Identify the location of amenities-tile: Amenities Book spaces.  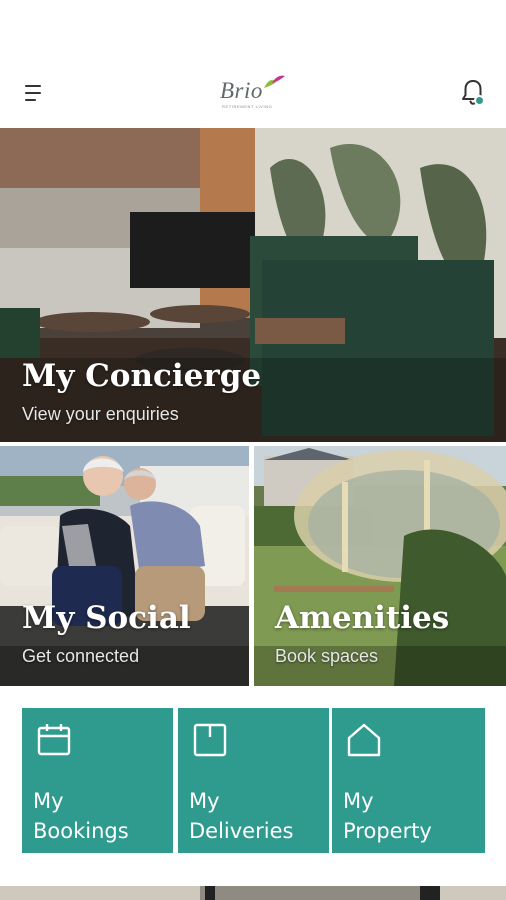
(380, 566).